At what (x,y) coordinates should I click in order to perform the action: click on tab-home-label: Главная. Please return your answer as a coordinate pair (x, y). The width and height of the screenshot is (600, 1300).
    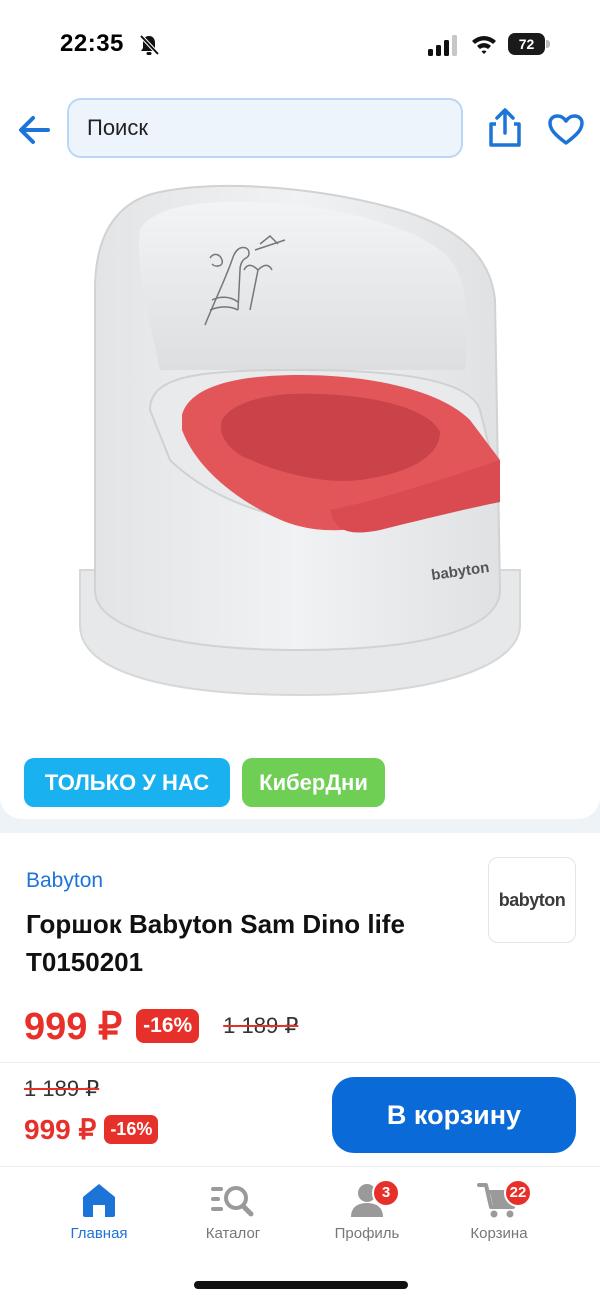
    Looking at the image, I should click on (99, 1233).